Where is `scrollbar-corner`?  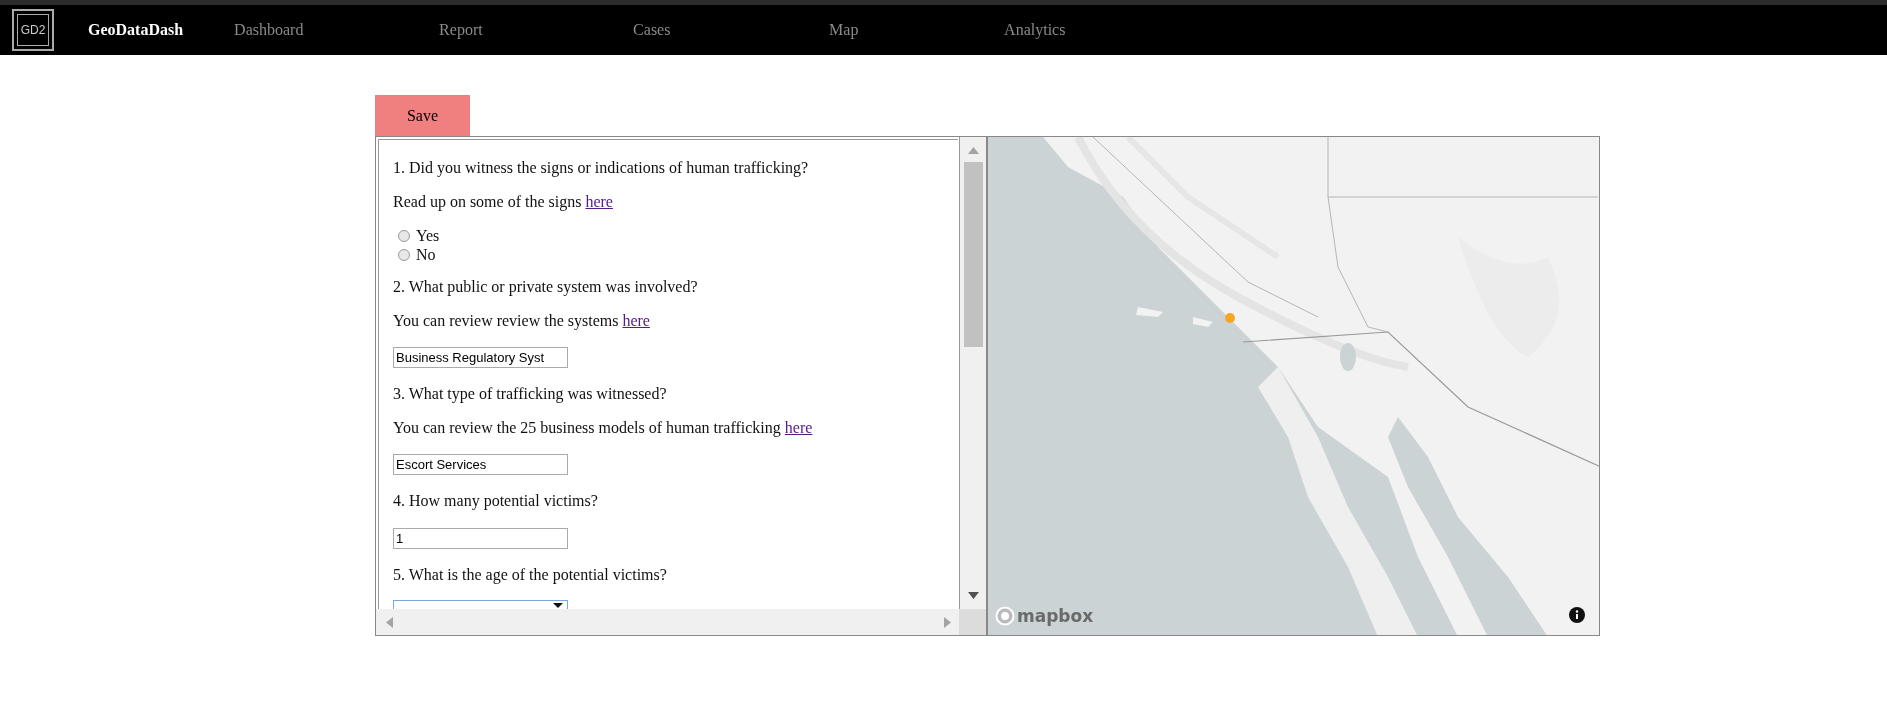 scrollbar-corner is located at coordinates (972, 622).